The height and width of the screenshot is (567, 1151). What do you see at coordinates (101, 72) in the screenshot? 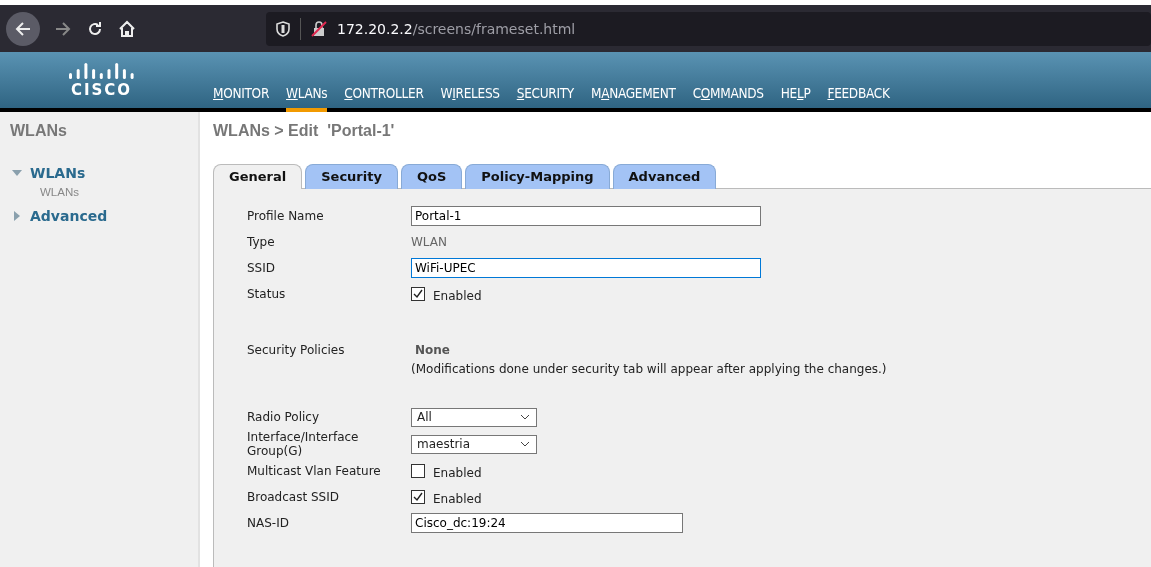
I see `bridge-logo-icon` at bounding box center [101, 72].